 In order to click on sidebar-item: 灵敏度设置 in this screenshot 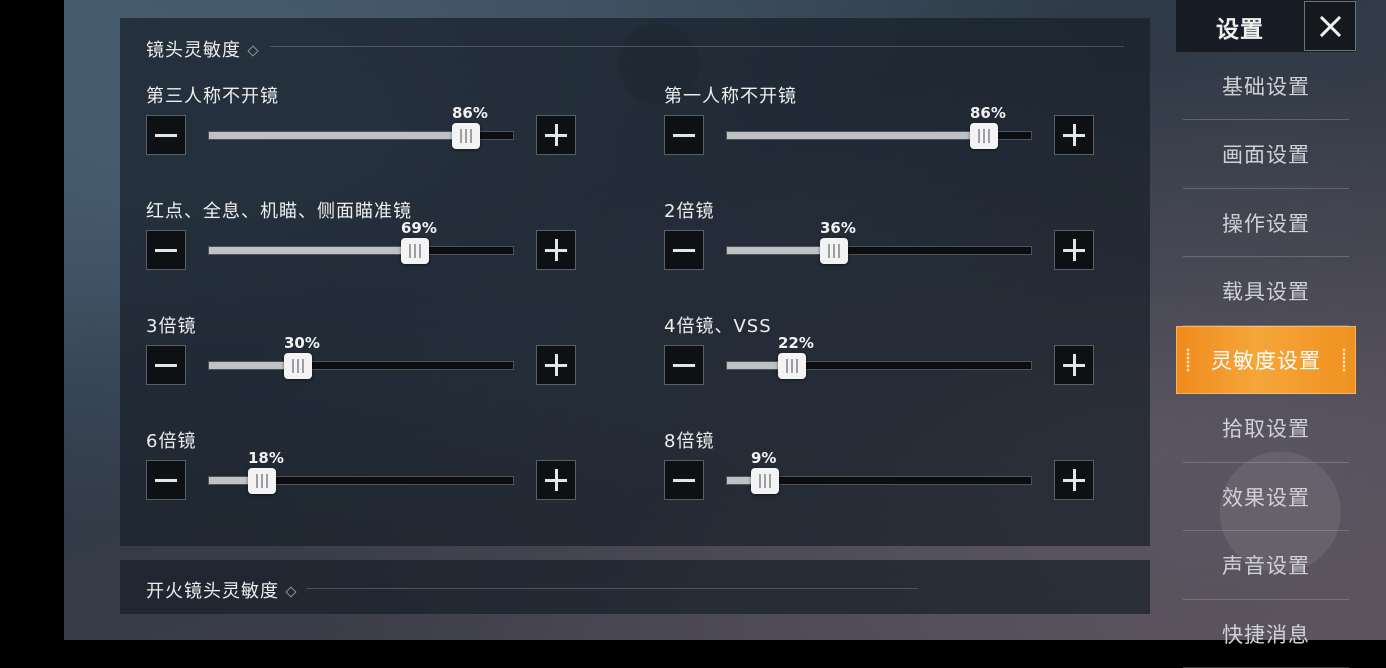, I will do `click(1266, 360)`.